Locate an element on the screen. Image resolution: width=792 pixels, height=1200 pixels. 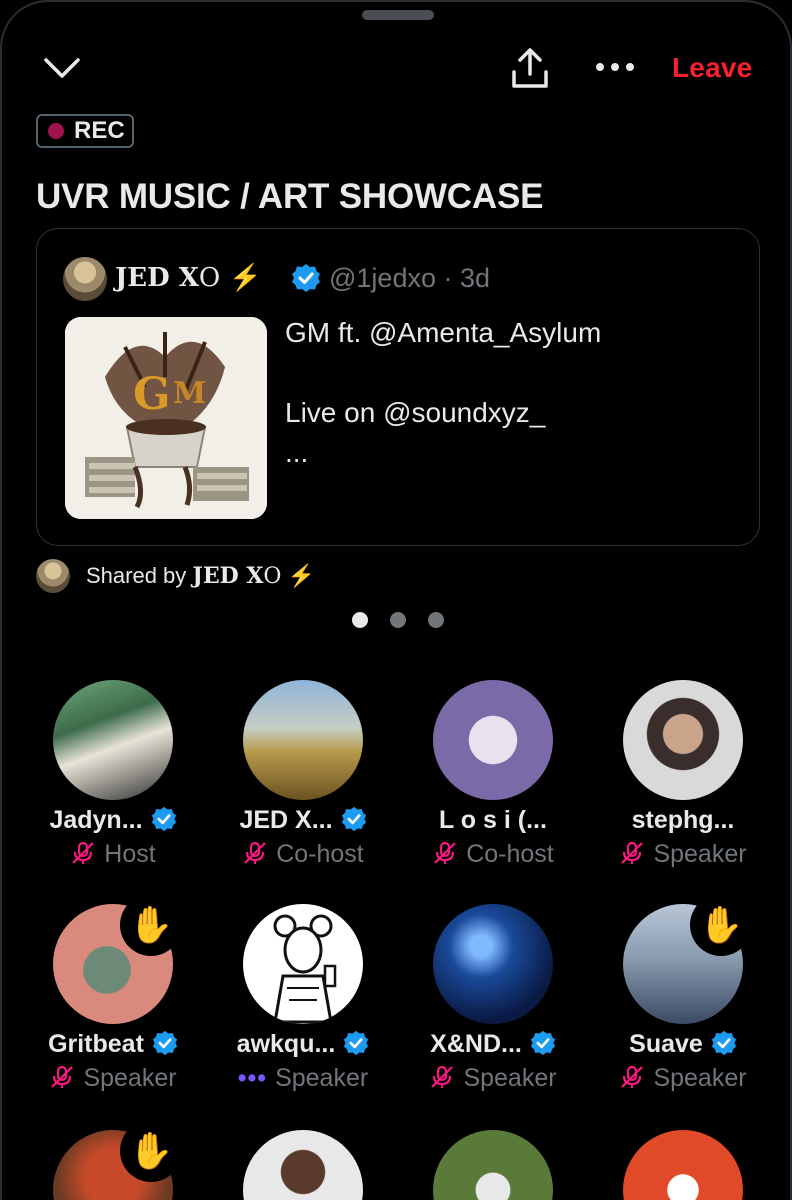
participant-role: Host is located at coordinates (113, 854).